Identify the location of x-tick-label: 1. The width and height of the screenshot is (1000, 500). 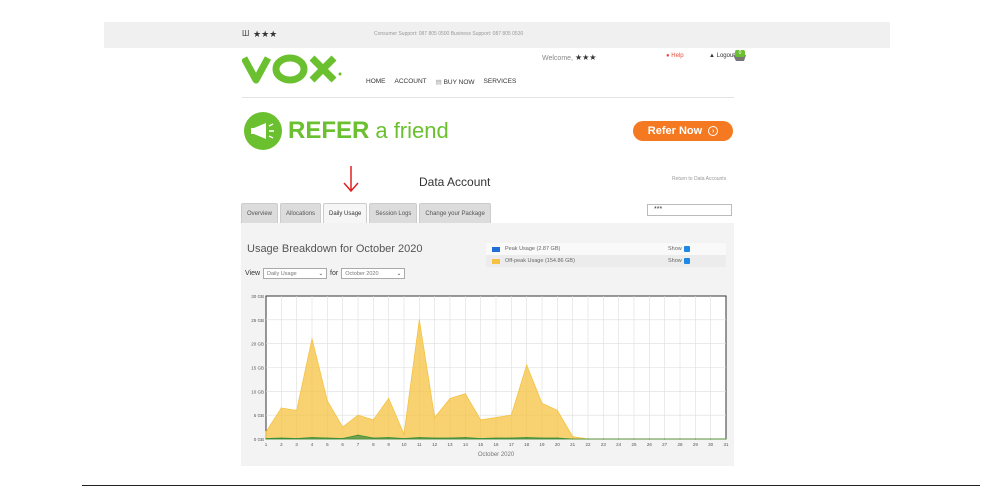
(266, 444).